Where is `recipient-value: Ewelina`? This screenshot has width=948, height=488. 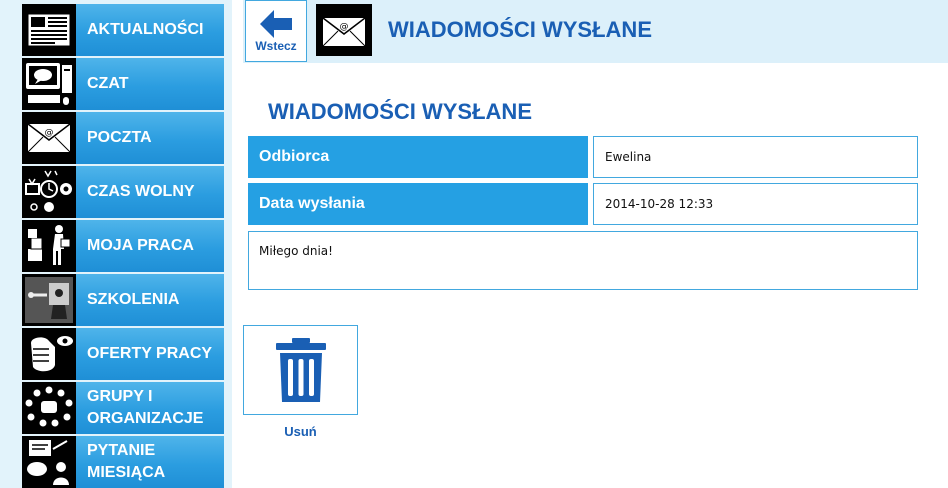
recipient-value: Ewelina is located at coordinates (755, 157).